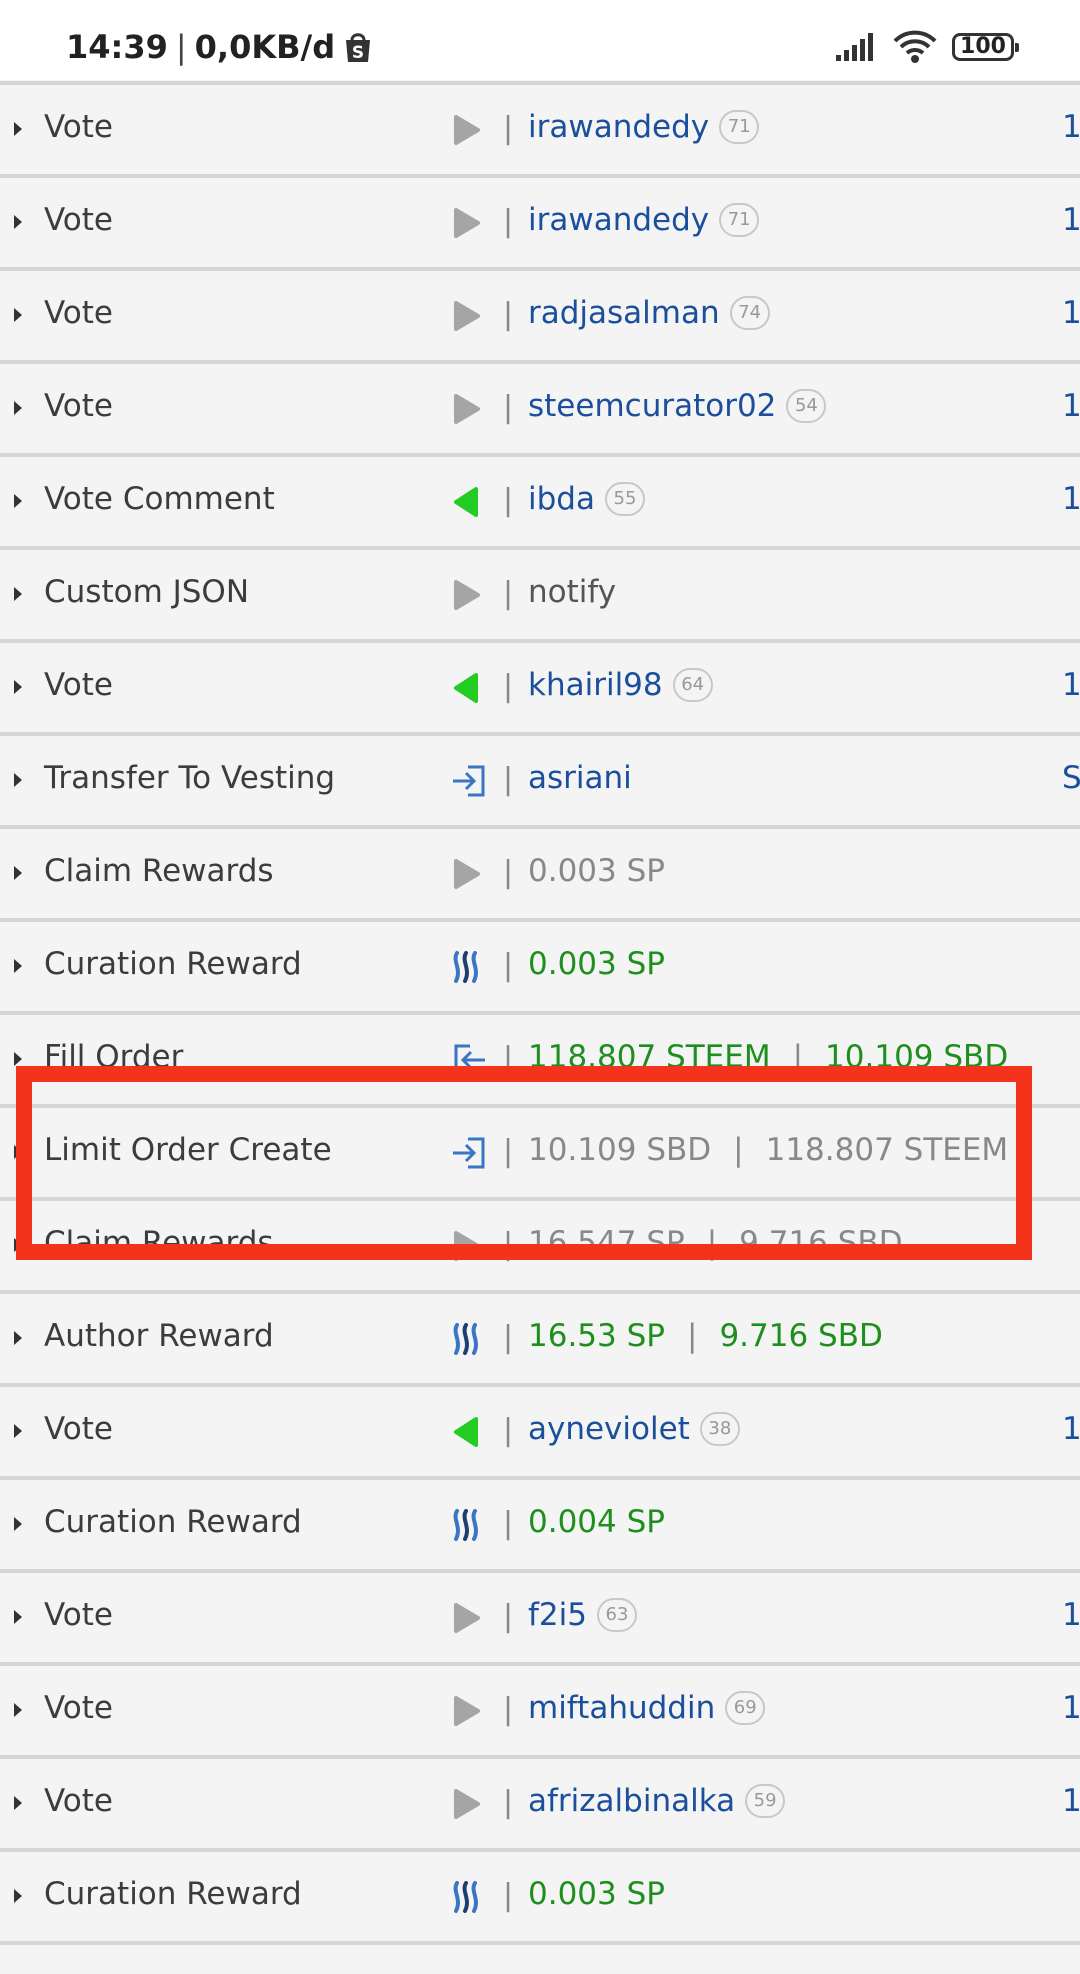 Image resolution: width=1080 pixels, height=1974 pixels. I want to click on username-link: asriani, so click(580, 778).